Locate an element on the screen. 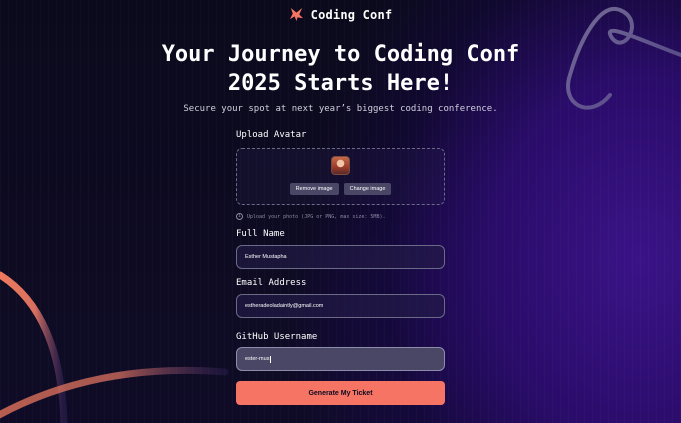 Image resolution: width=681 pixels, height=423 pixels. header: Coding Conf is located at coordinates (340, 14).